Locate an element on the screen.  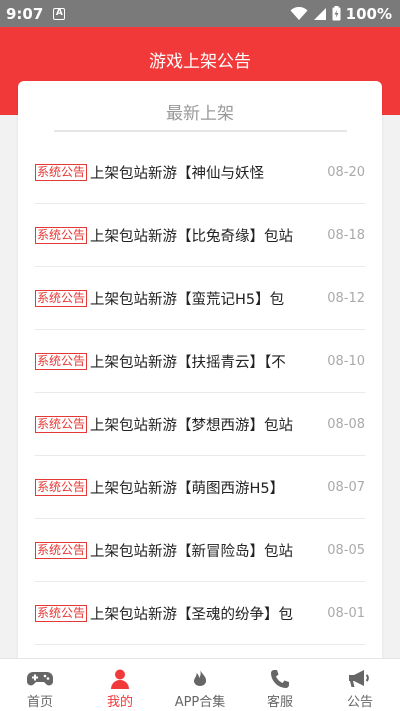
item-date: 08-18 is located at coordinates (346, 235).